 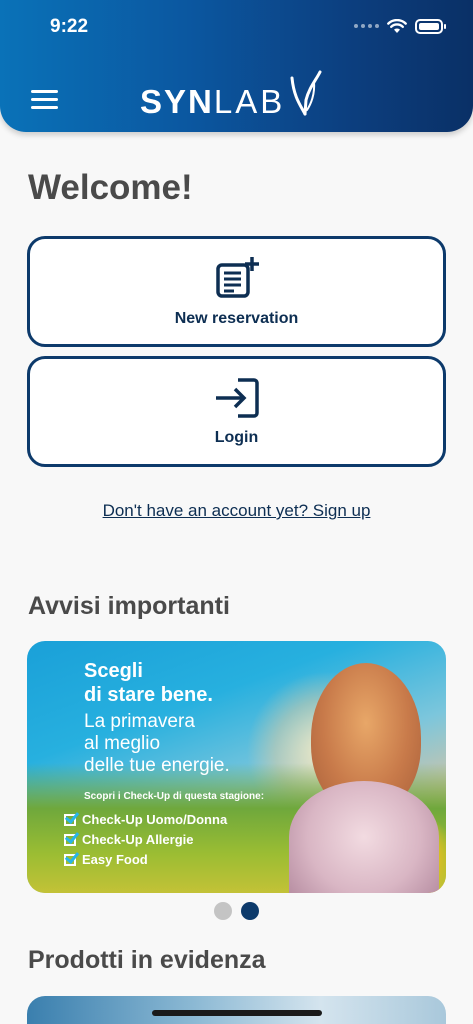 What do you see at coordinates (397, 25) in the screenshot?
I see `wifi-icon` at bounding box center [397, 25].